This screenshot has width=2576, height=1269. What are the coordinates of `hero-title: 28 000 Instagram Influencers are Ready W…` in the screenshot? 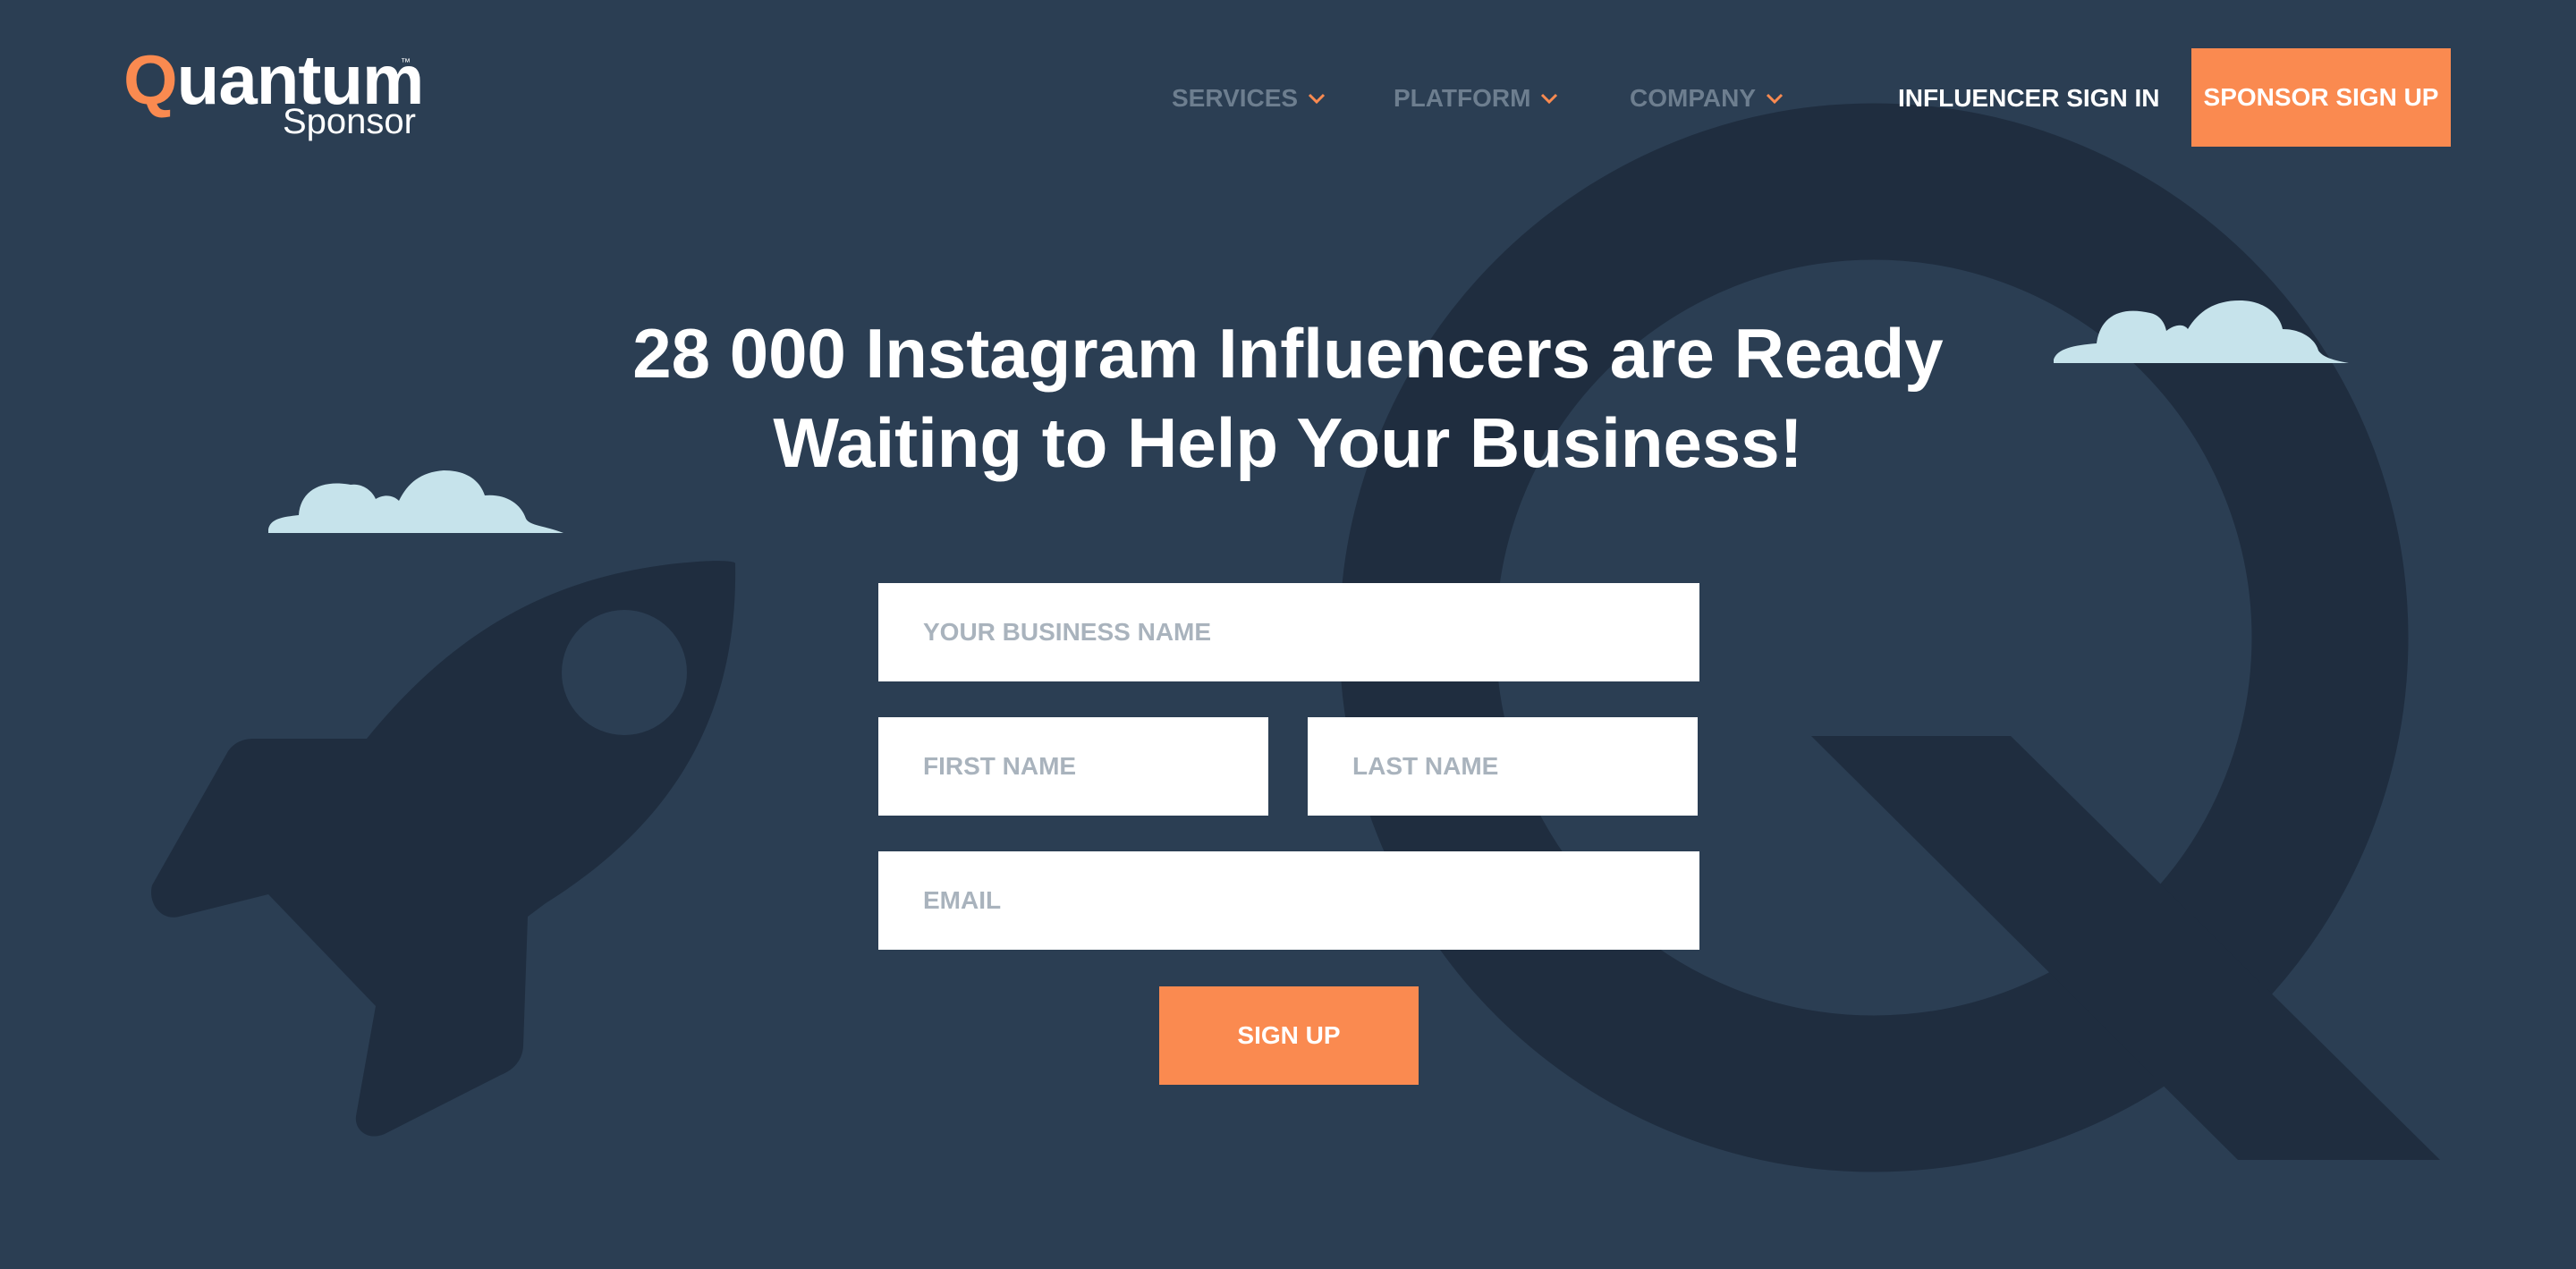 It's located at (1288, 398).